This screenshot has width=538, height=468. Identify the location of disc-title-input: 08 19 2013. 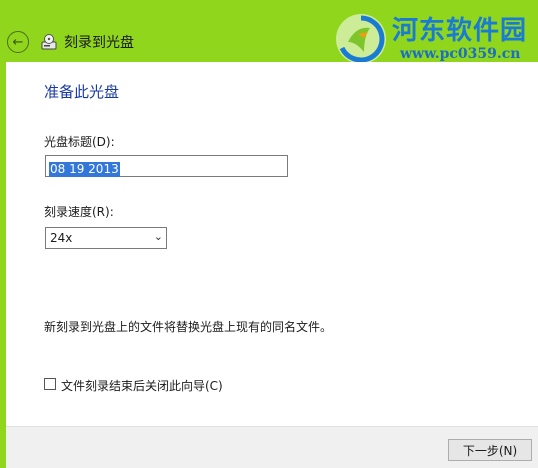
(166, 166).